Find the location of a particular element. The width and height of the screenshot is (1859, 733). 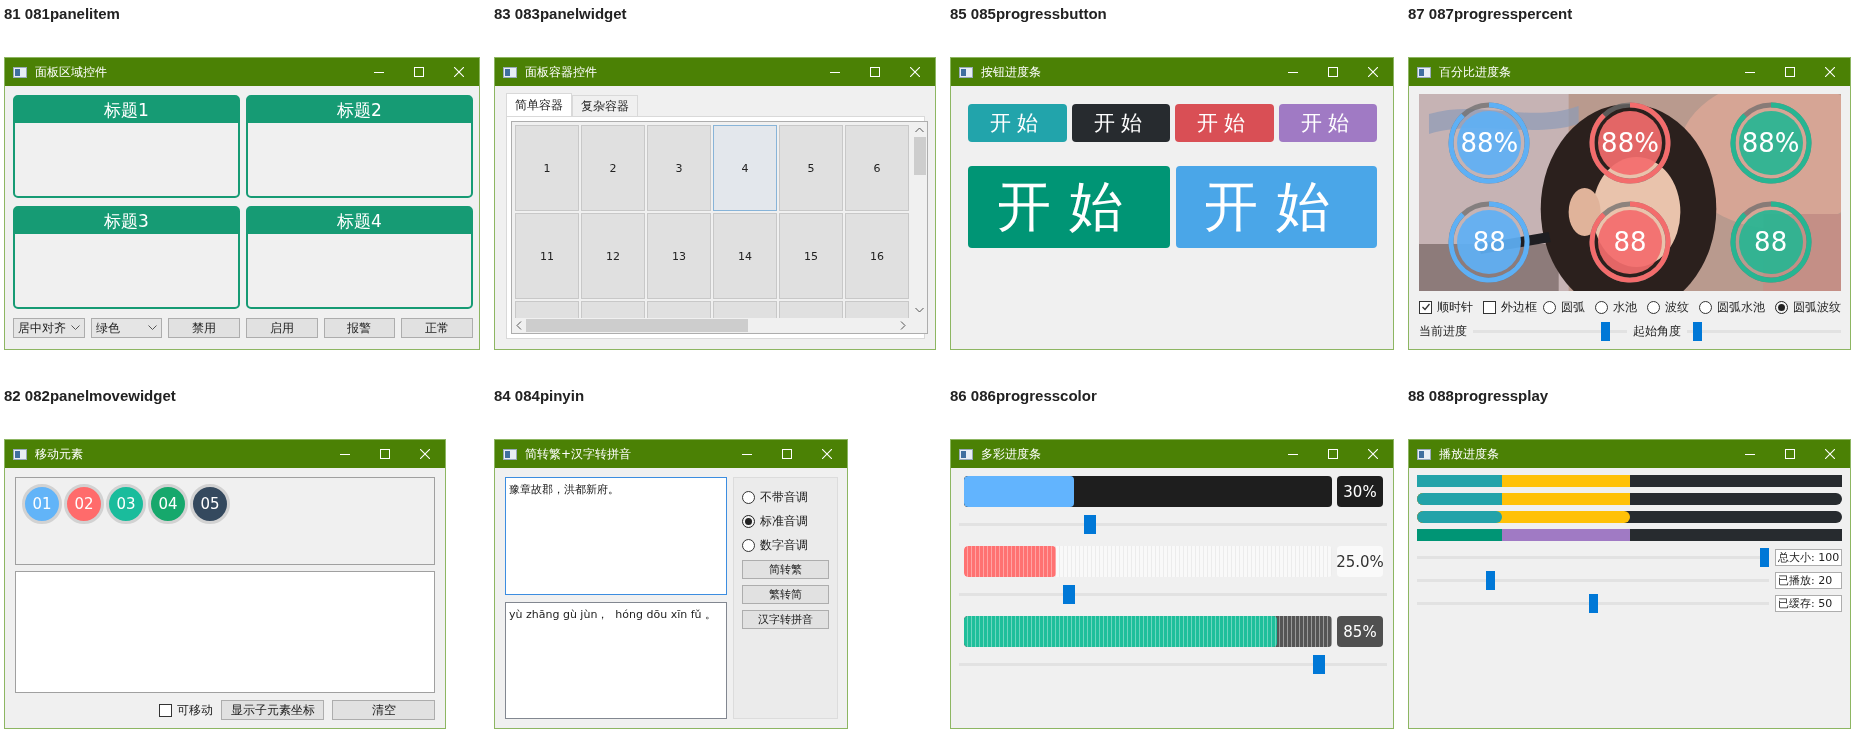

percent-label: 85% is located at coordinates (1360, 631).